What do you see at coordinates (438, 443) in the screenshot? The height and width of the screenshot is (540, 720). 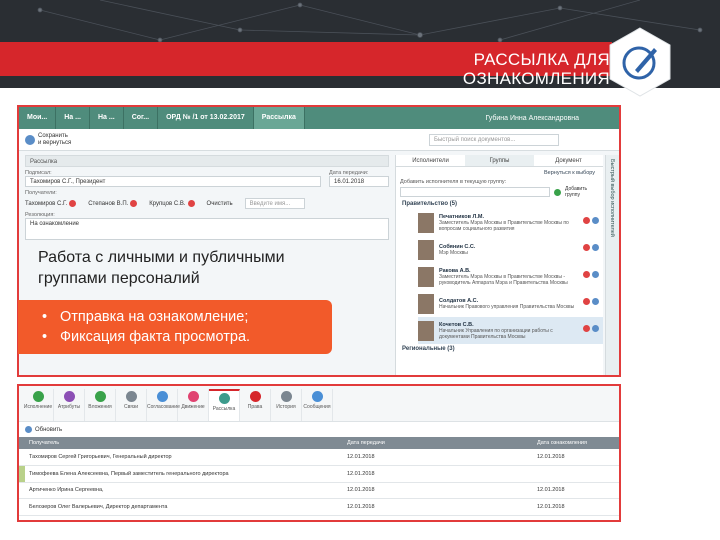 I see `col-sent-date: Дата передачи` at bounding box center [438, 443].